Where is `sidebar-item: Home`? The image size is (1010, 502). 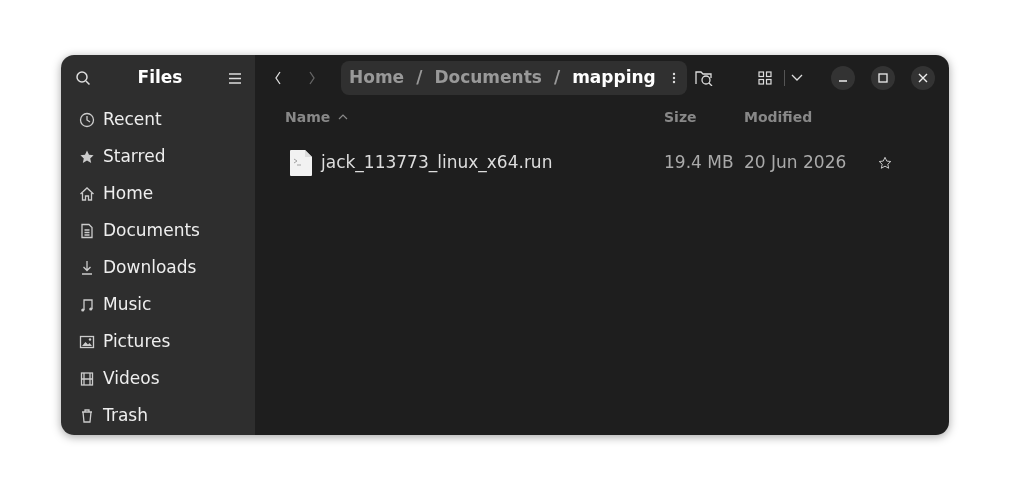 sidebar-item: Home is located at coordinates (158, 193).